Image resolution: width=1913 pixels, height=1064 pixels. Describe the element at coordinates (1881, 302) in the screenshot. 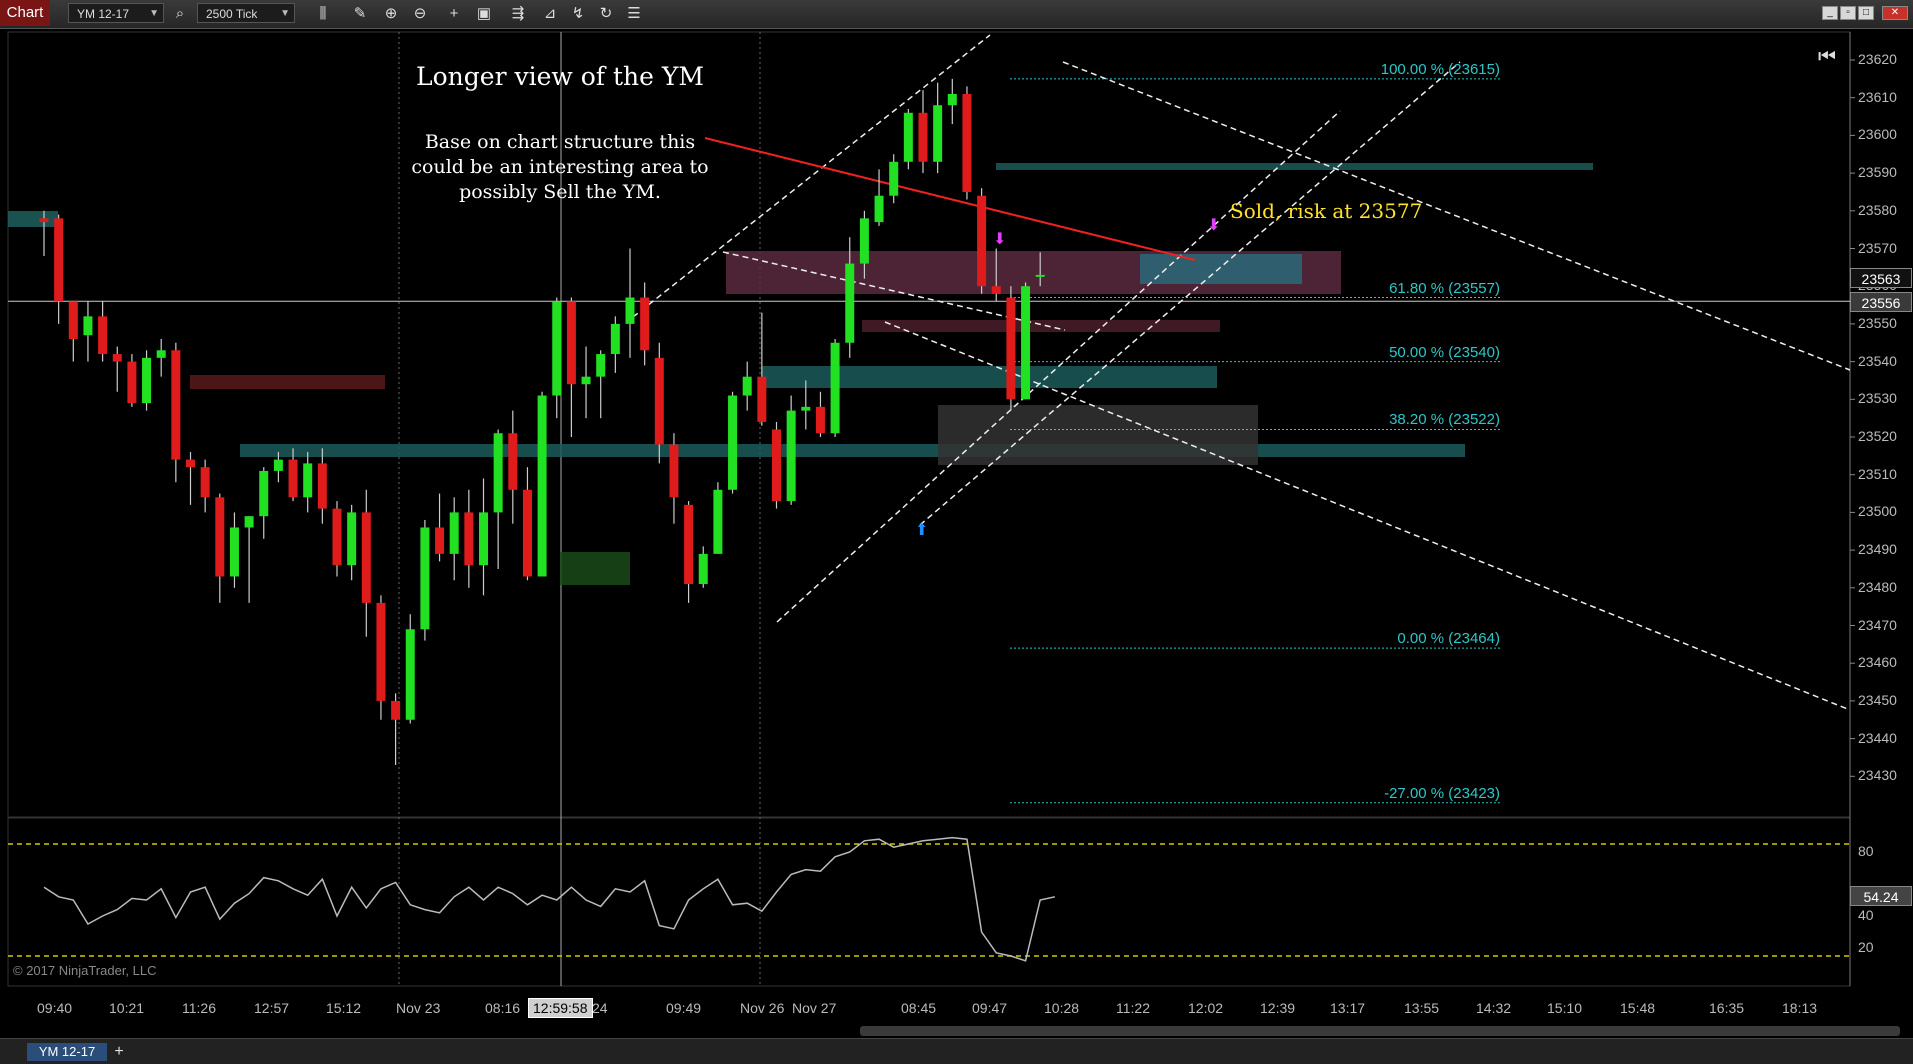

I see `last-price-tag: 23556` at that location.